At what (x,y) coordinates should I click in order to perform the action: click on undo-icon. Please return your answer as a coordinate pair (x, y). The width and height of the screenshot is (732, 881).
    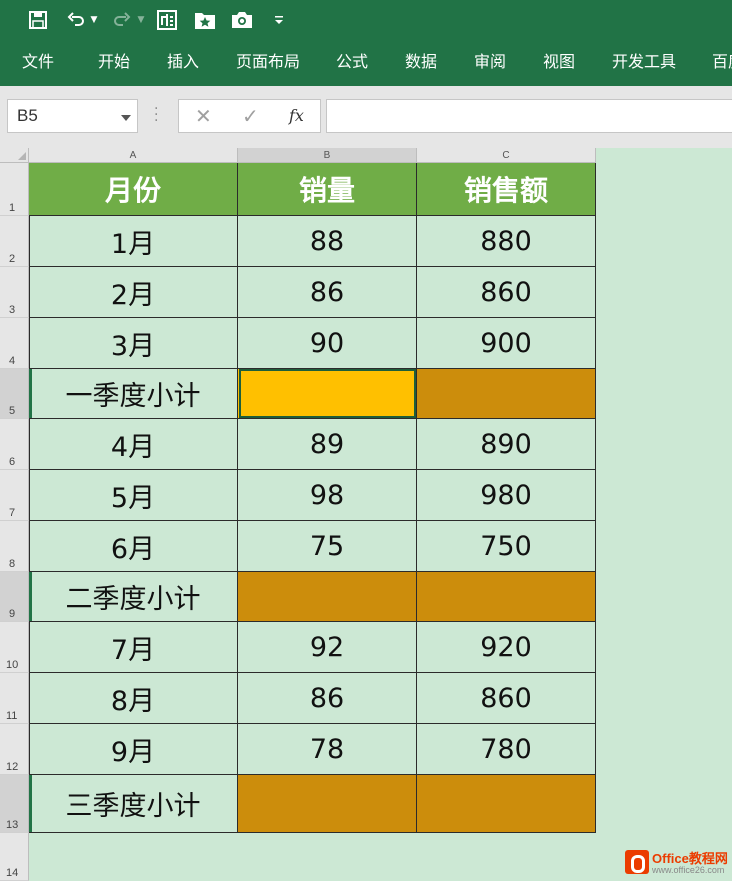
    Looking at the image, I should click on (76, 20).